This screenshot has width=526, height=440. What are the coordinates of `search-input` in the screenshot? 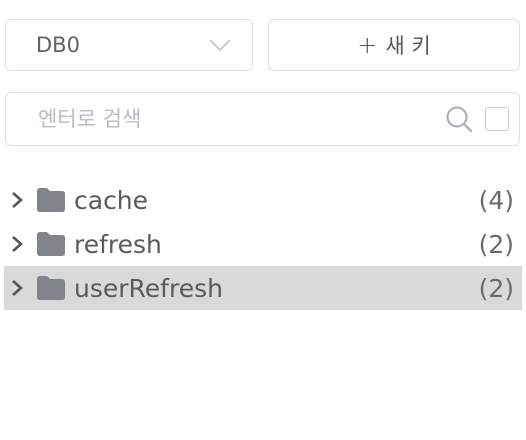 It's located at (240, 119).